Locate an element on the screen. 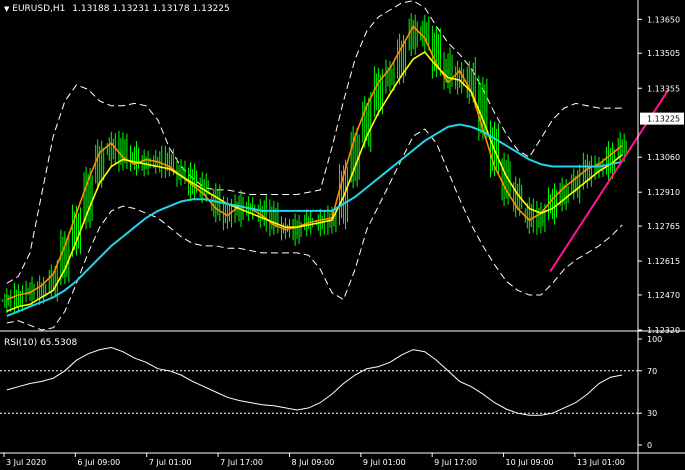 Image resolution: width=685 pixels, height=470 pixels. price-tick-label: 1.13505 is located at coordinates (663, 53).